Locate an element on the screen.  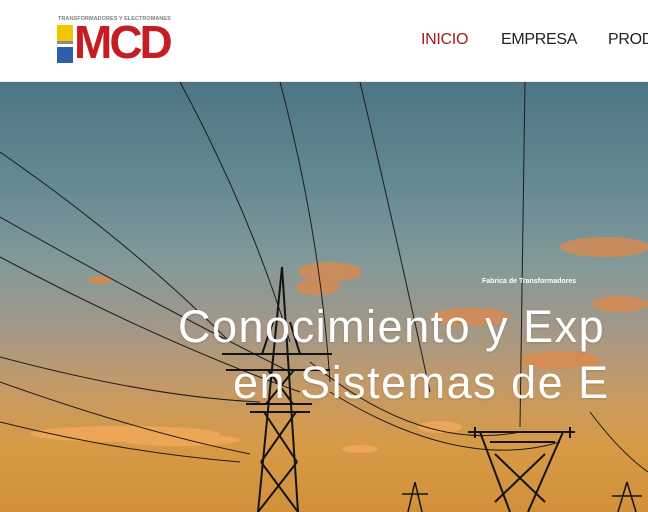
nav-productos: PROD is located at coordinates (628, 40).